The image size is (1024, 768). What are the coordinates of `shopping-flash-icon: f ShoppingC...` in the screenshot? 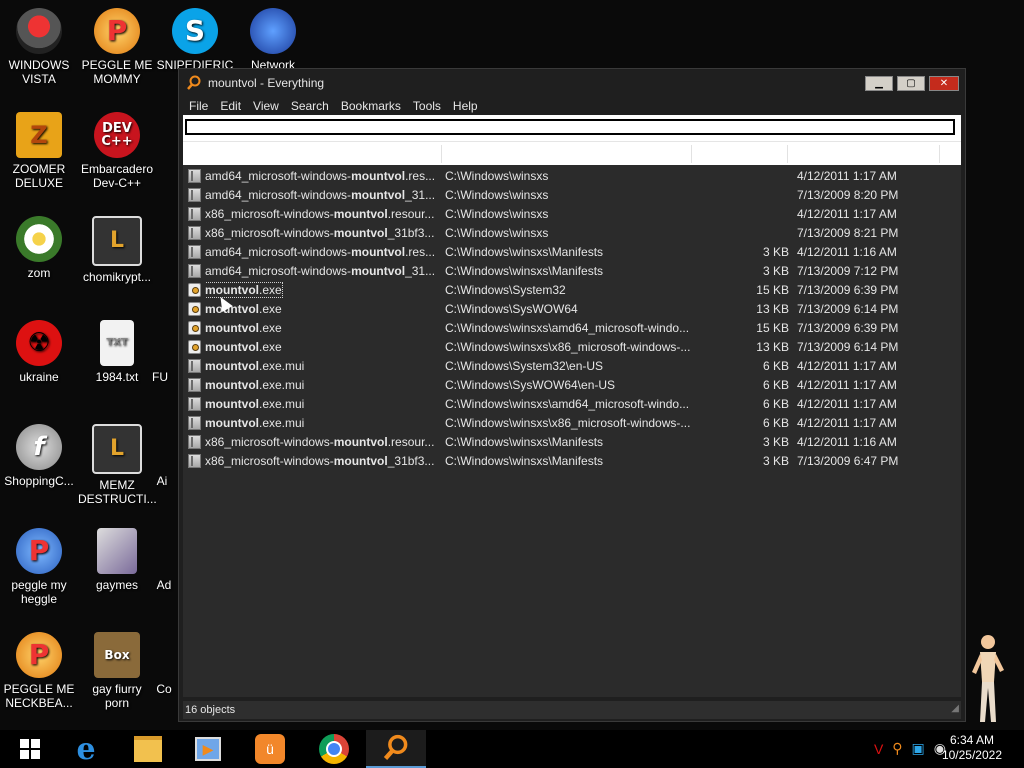 It's located at (39, 456).